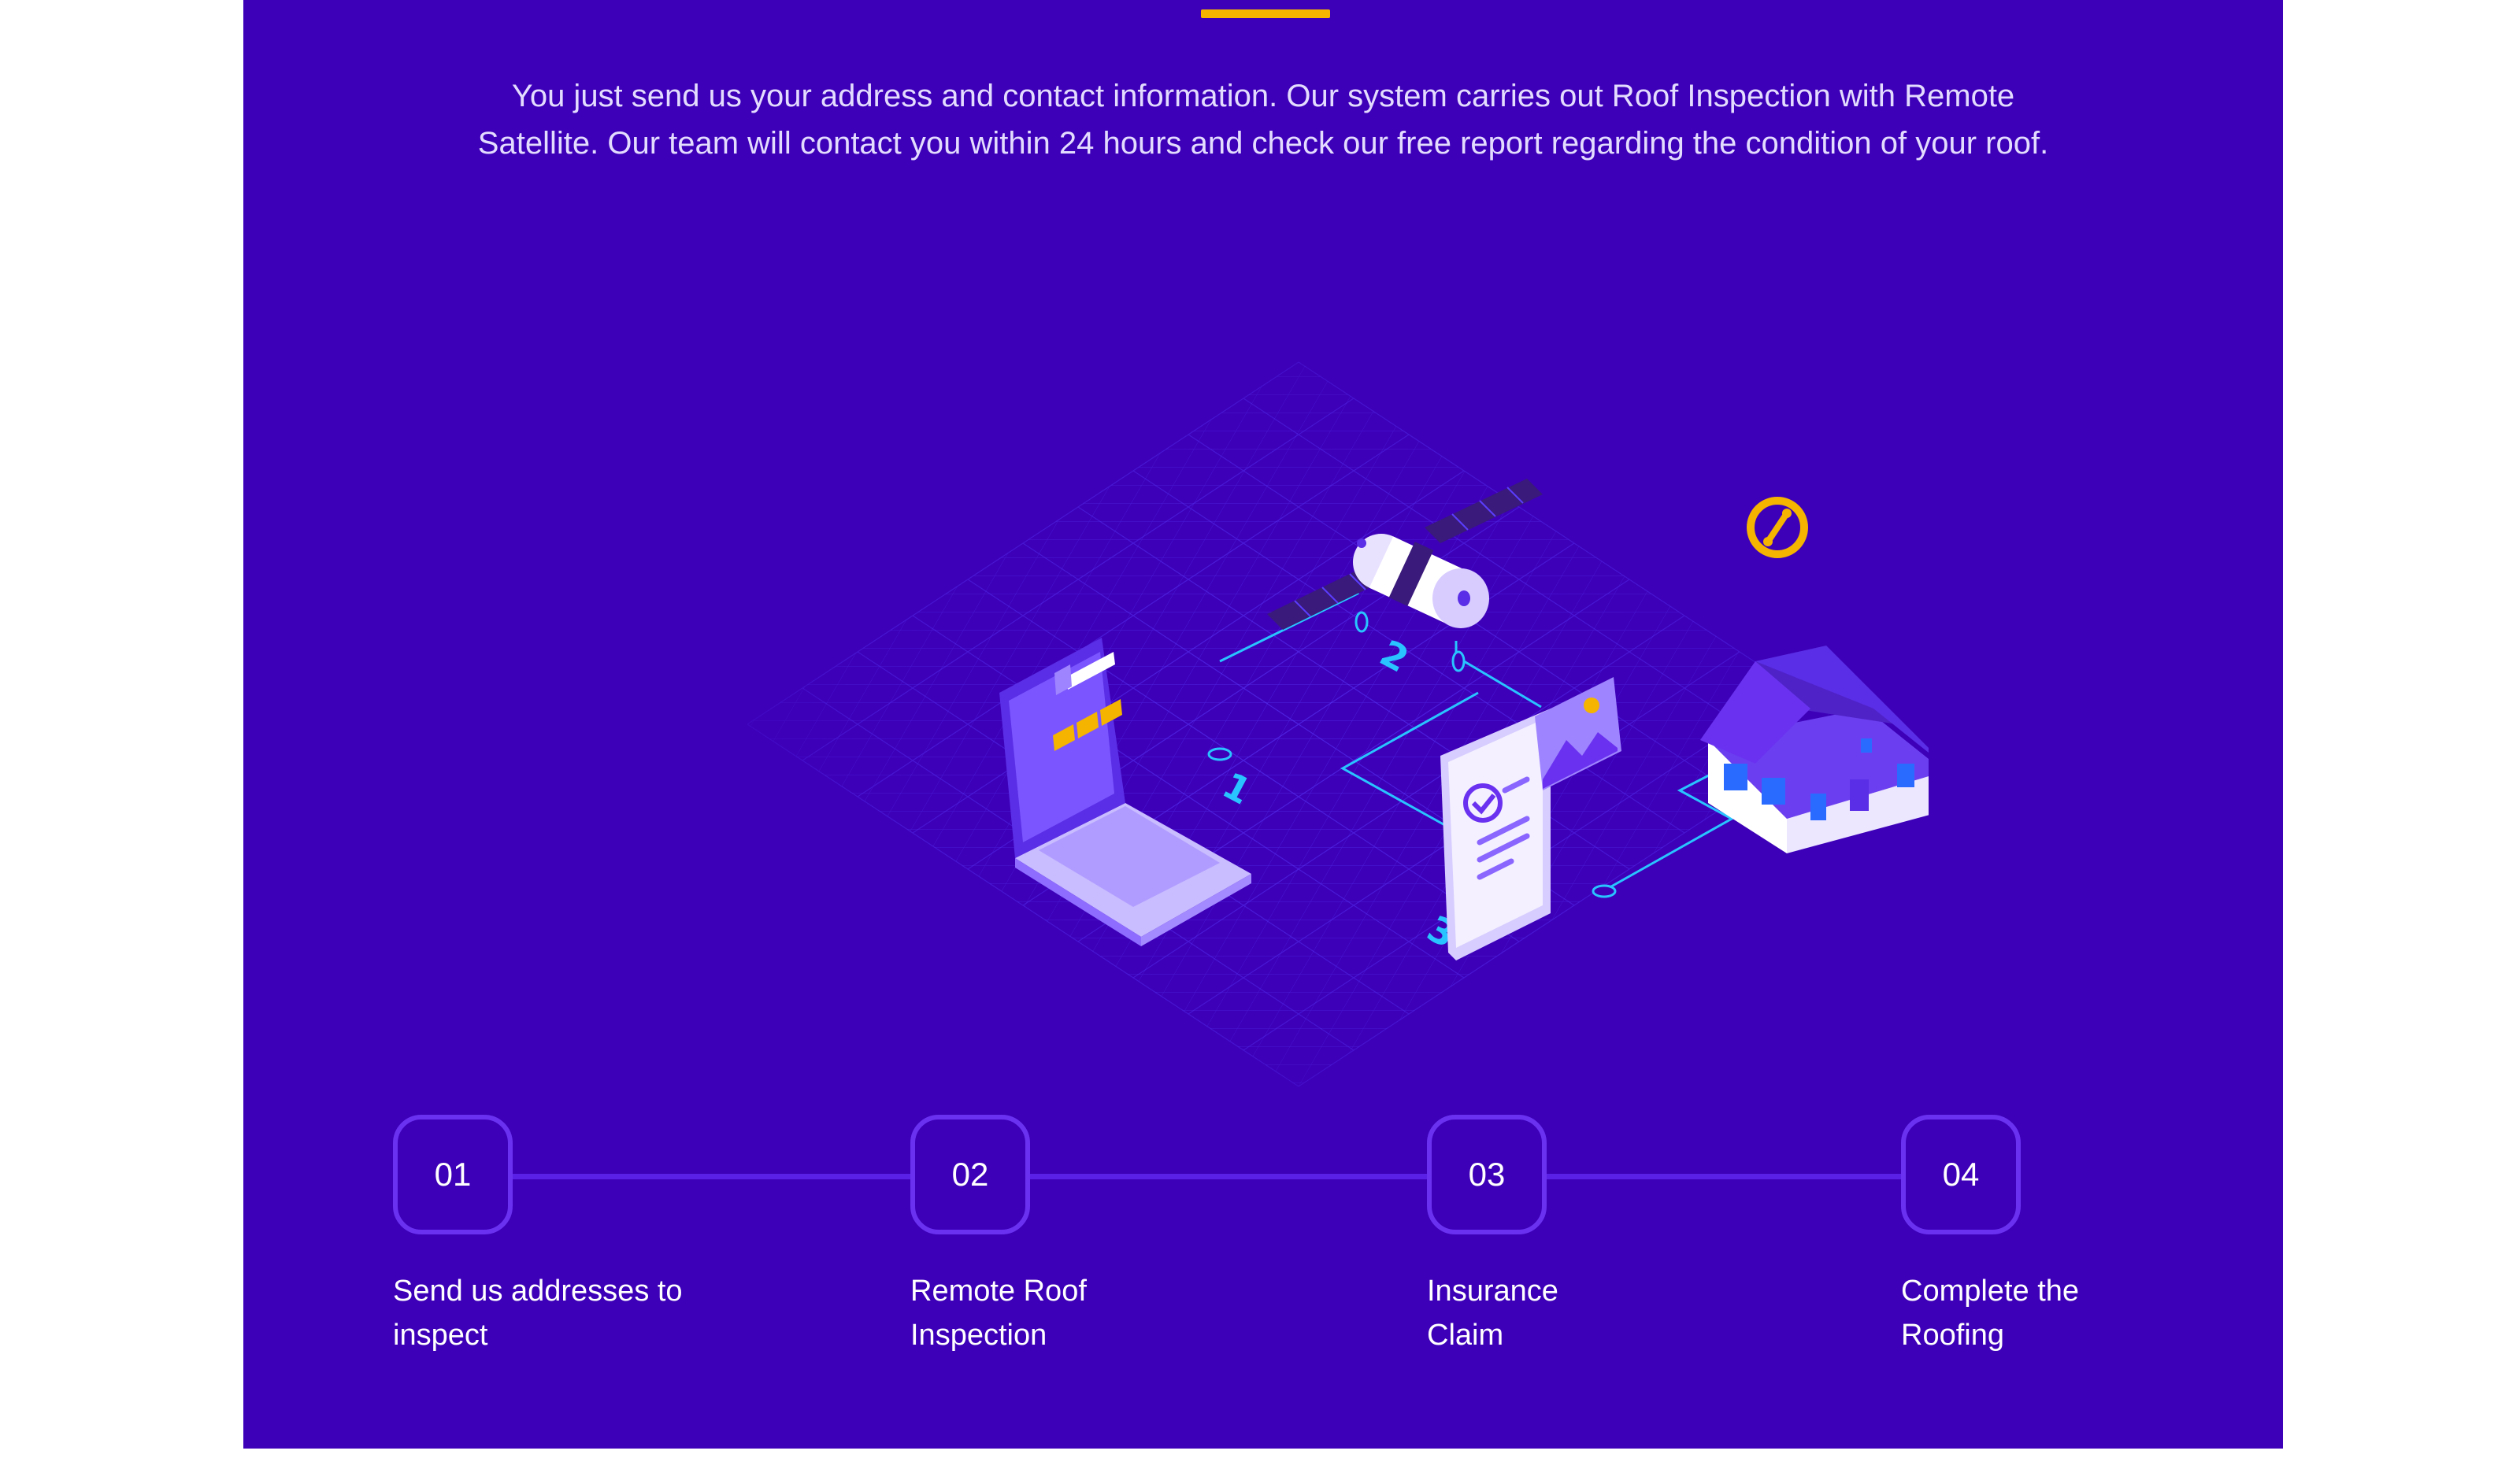 The height and width of the screenshot is (1458, 2520). What do you see at coordinates (1592, 1236) in the screenshot?
I see `step-3: 03 Insurance Claim` at bounding box center [1592, 1236].